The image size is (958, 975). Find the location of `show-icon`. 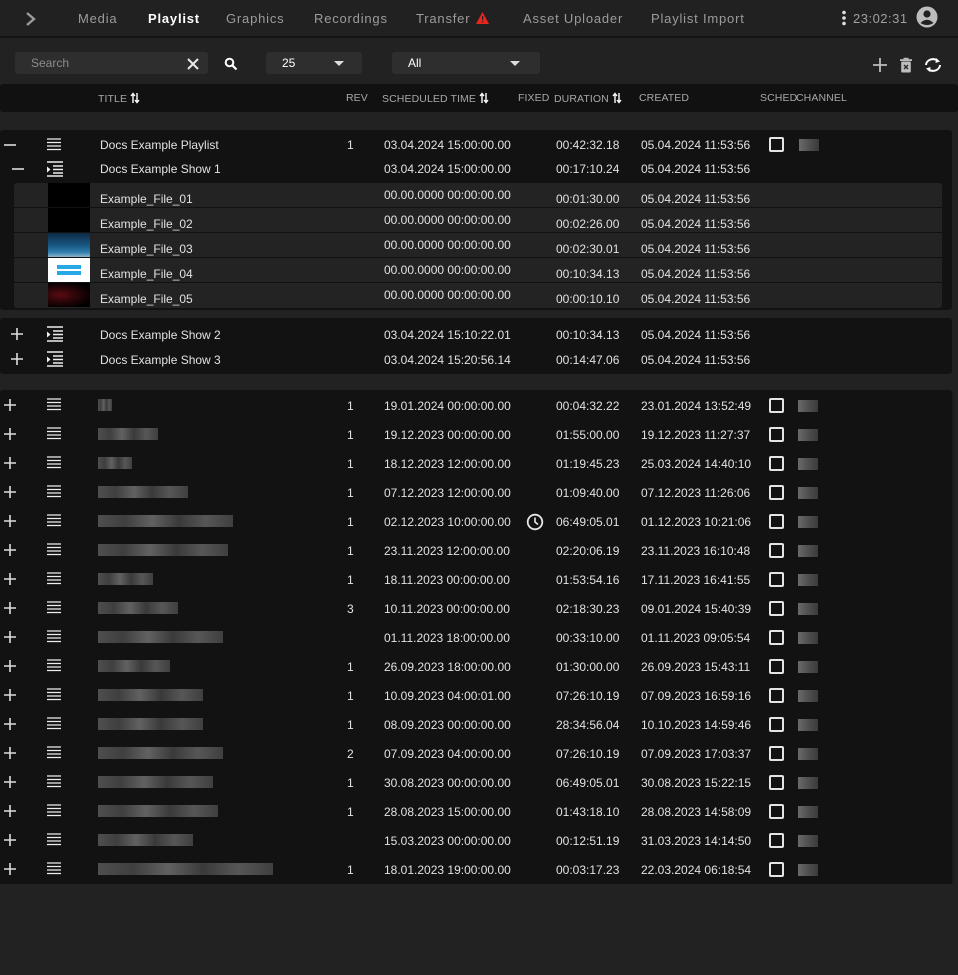

show-icon is located at coordinates (55, 334).